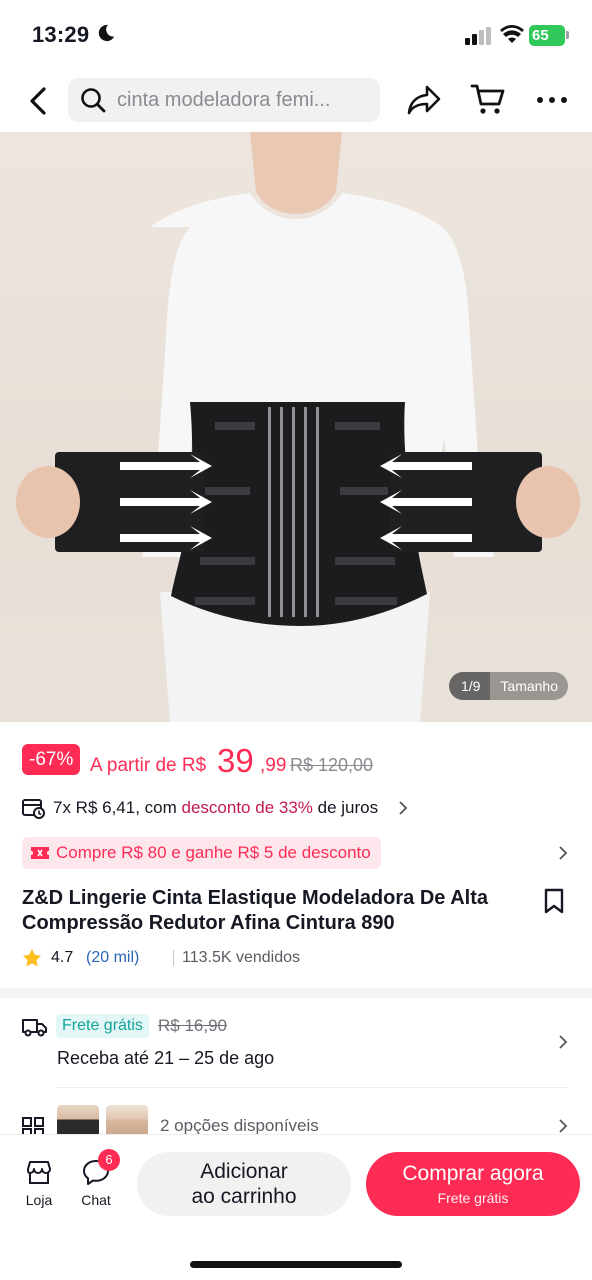 This screenshot has height=1280, width=592. What do you see at coordinates (244, 1184) in the screenshot?
I see `add-to-cart-button: Adicionar ao carrinho` at bounding box center [244, 1184].